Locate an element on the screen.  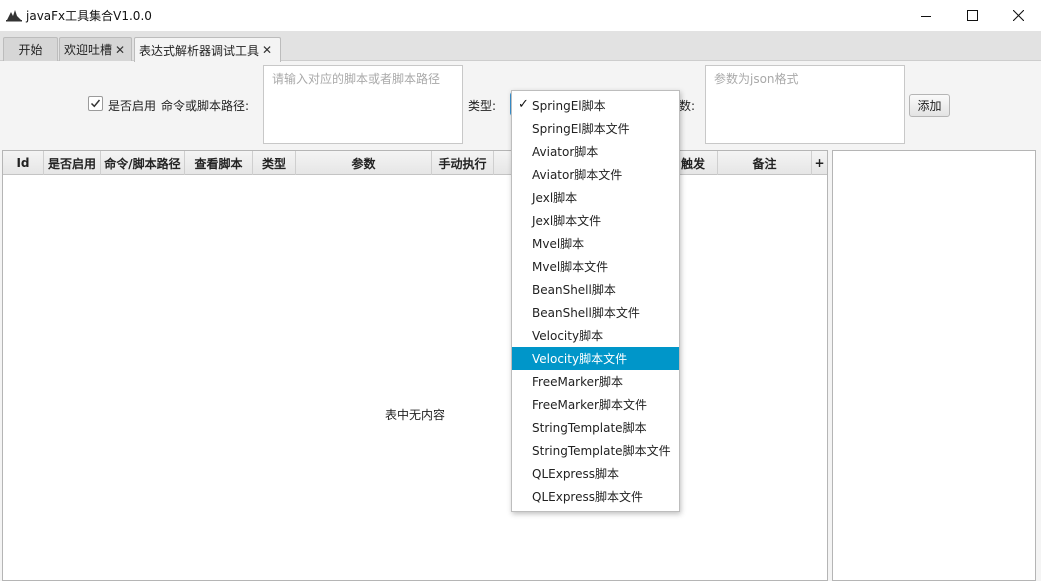
close-icon is located at coordinates (1018, 15).